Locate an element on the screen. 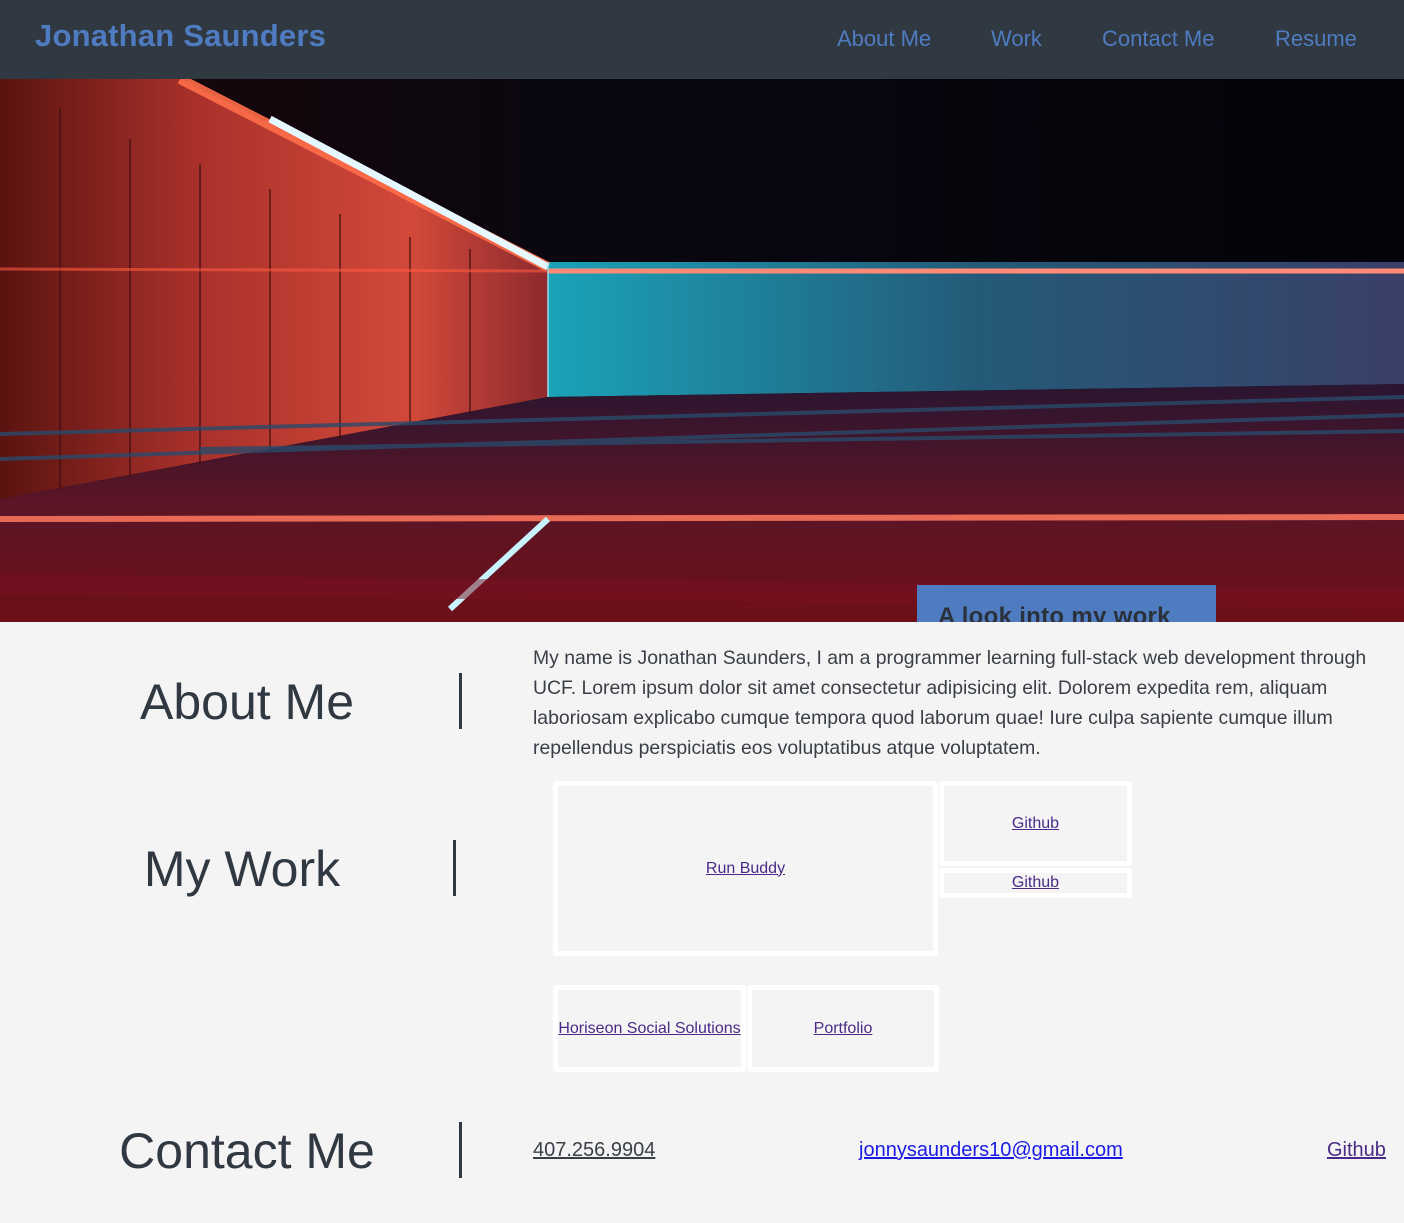 This screenshot has width=1404, height=1223. project-link-github-1: Github is located at coordinates (1035, 824).